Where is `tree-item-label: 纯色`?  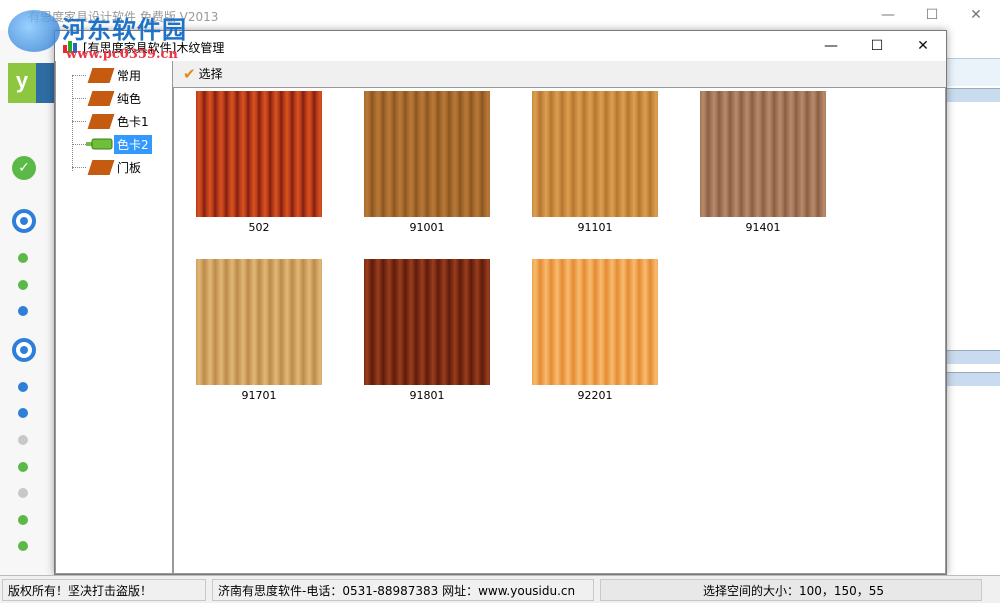 tree-item-label: 纯色 is located at coordinates (129, 98).